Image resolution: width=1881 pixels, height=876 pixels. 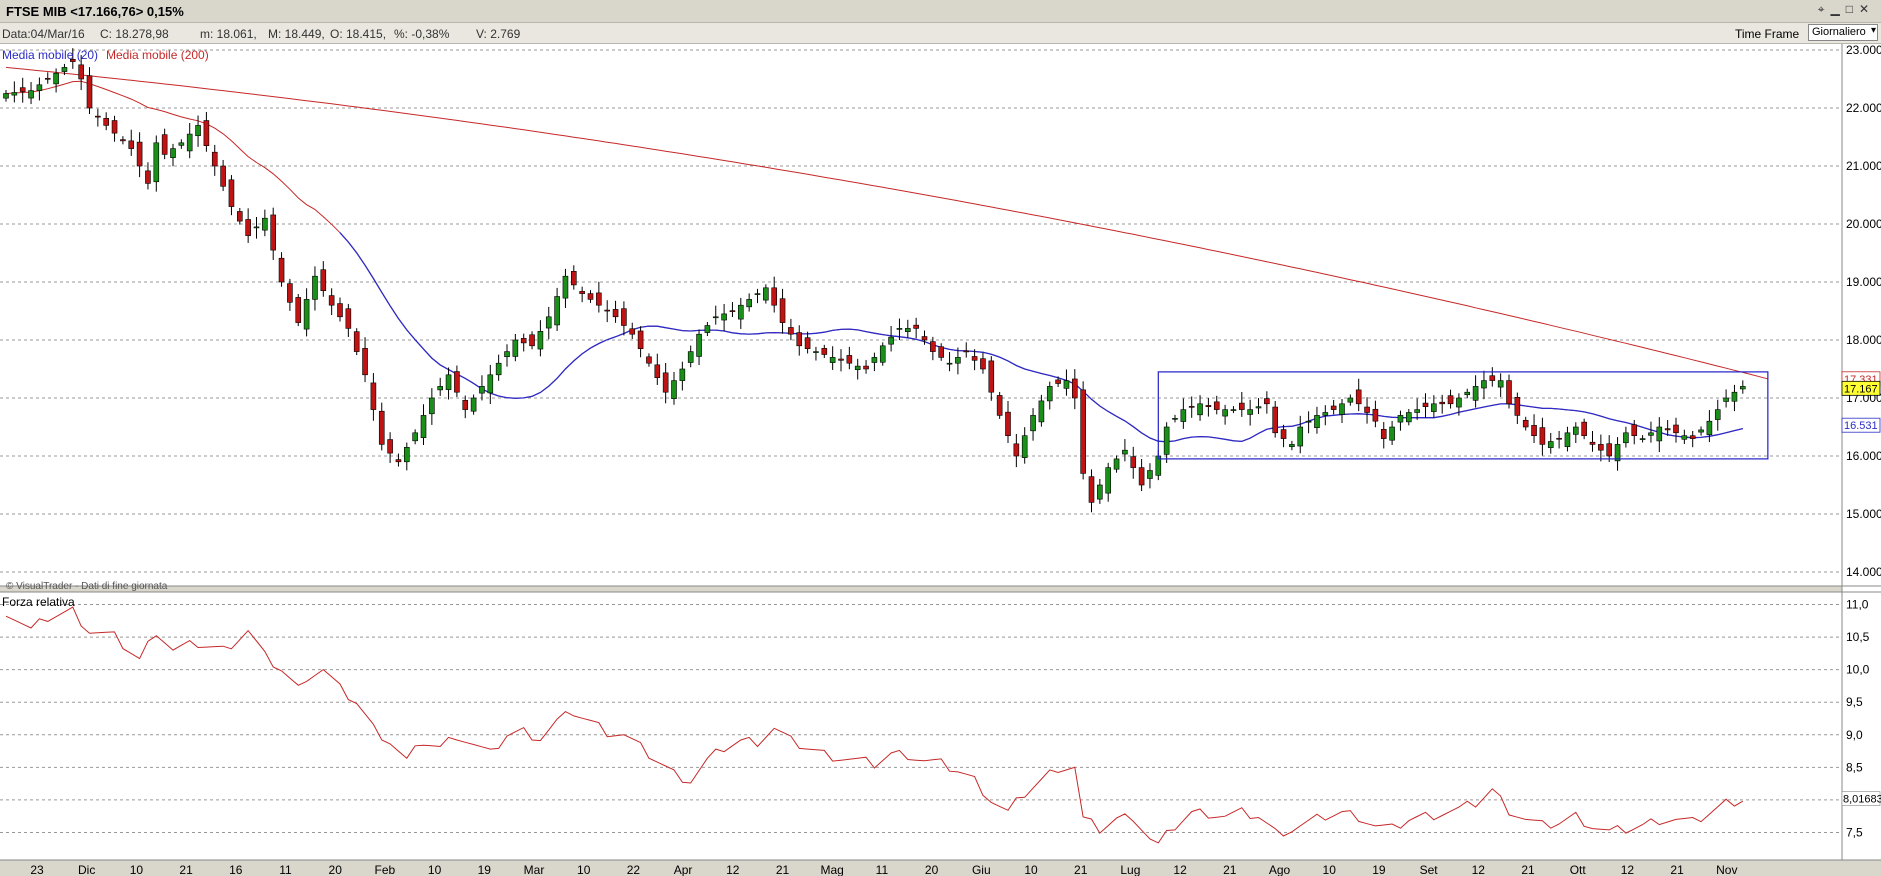 What do you see at coordinates (137, 869) in the screenshot?
I see `x-tick-label: 10` at bounding box center [137, 869].